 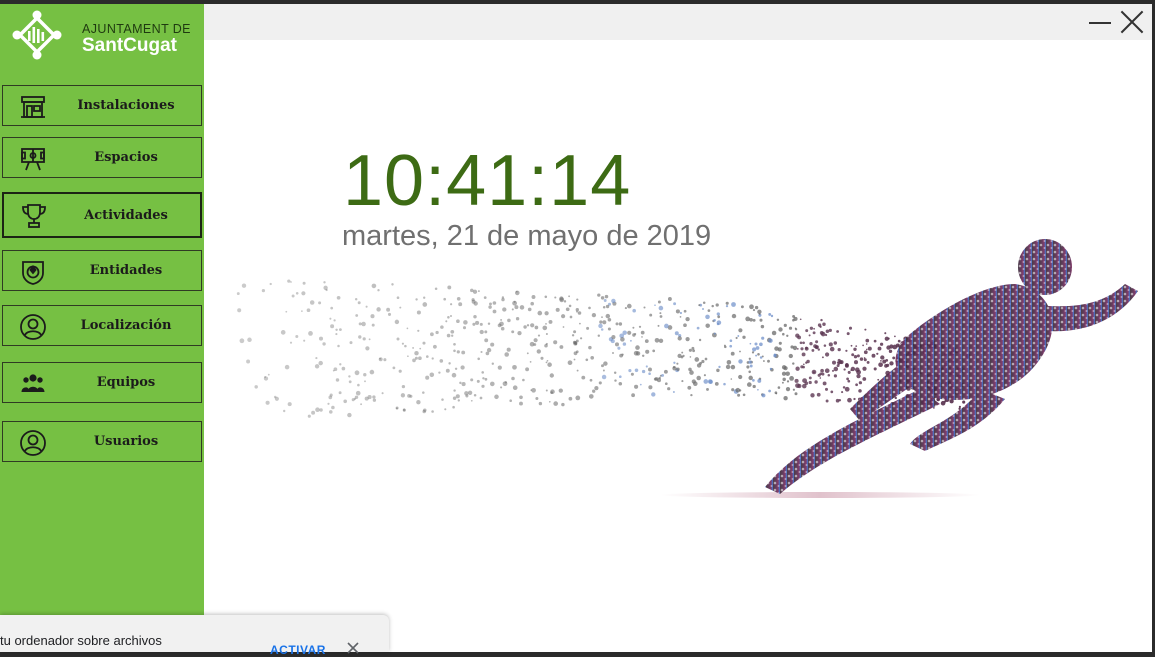 What do you see at coordinates (102, 105) in the screenshot?
I see `sidebar-item-instalaciones: Instalaciones` at bounding box center [102, 105].